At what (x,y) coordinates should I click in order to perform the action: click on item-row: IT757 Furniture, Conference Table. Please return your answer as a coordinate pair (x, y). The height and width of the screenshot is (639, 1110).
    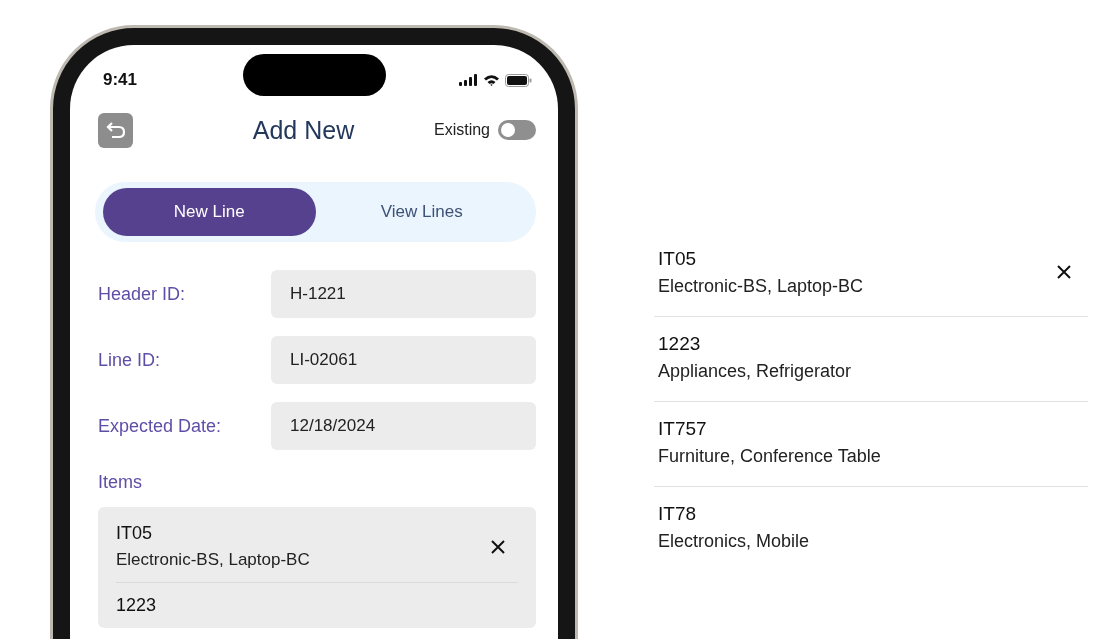
    Looking at the image, I should click on (871, 443).